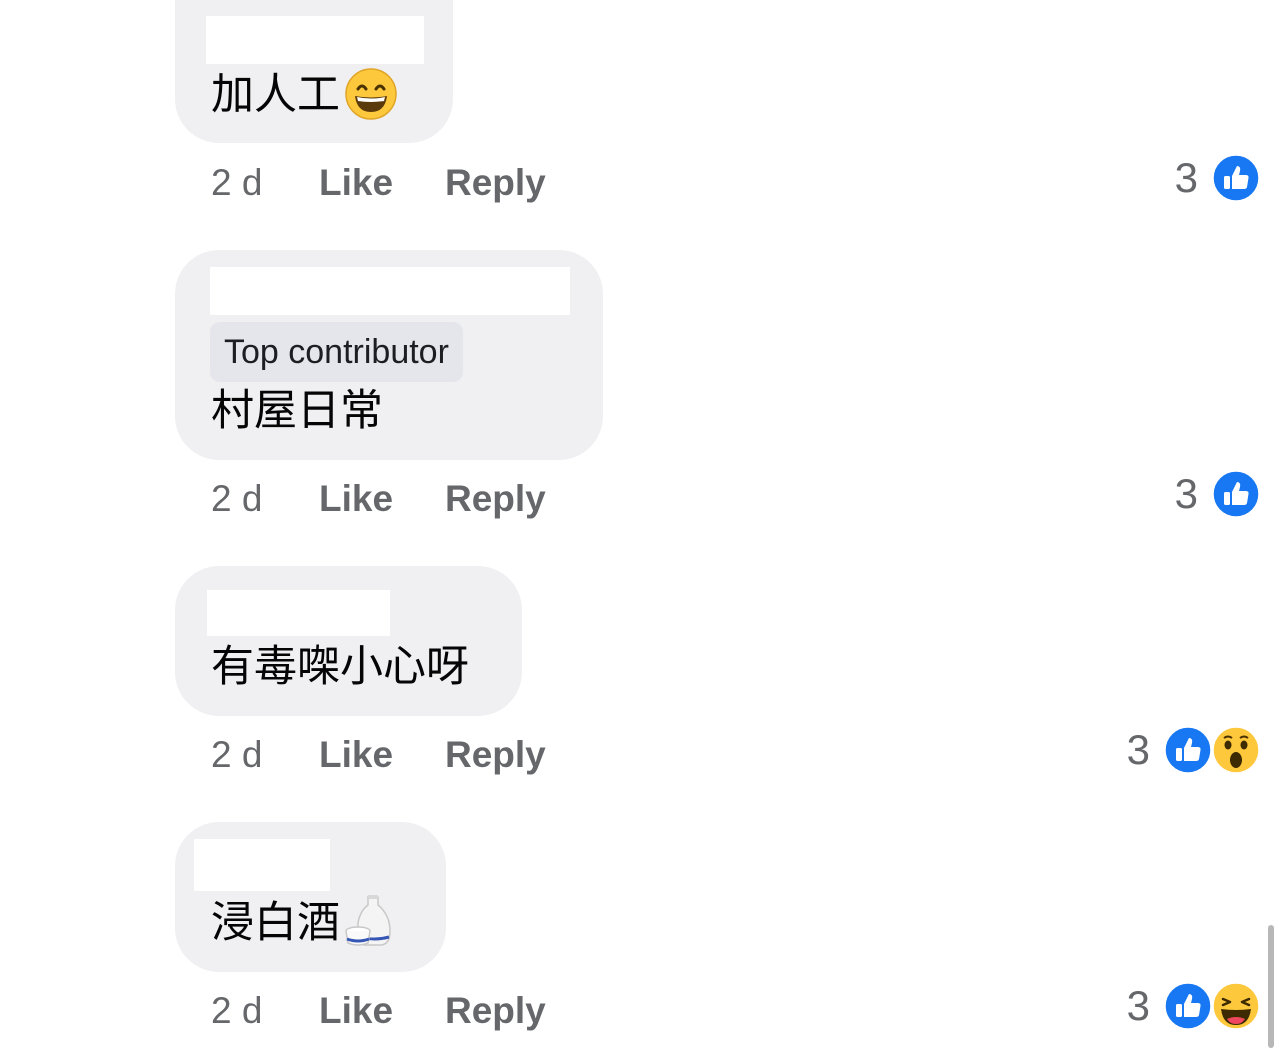 The height and width of the screenshot is (1048, 1284). I want to click on comment-text: 浸白酒, so click(303, 921).